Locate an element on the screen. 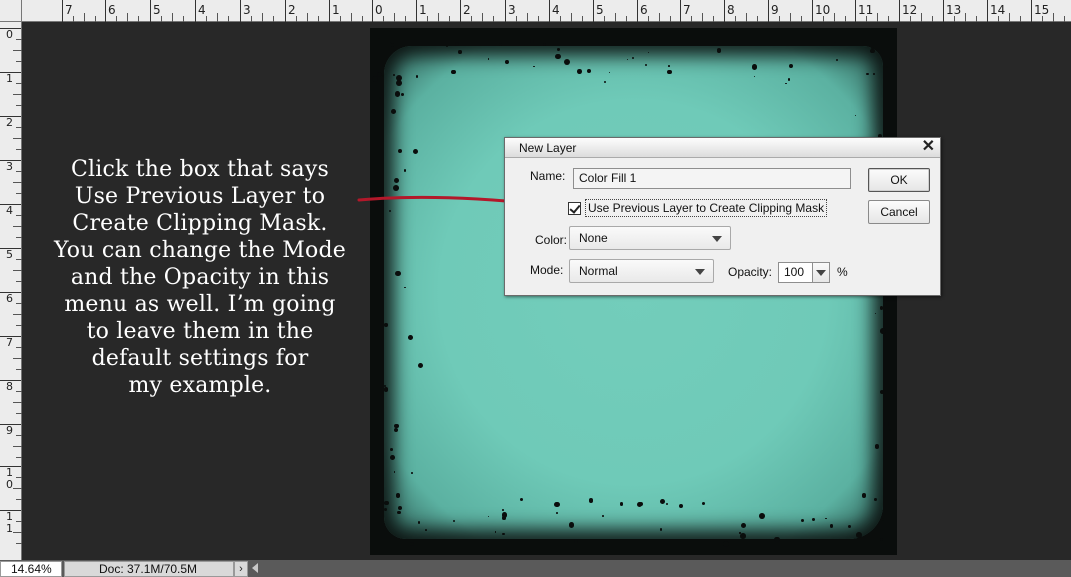  vertical-ruler: 01234567891 01 1 is located at coordinates (11, 291).